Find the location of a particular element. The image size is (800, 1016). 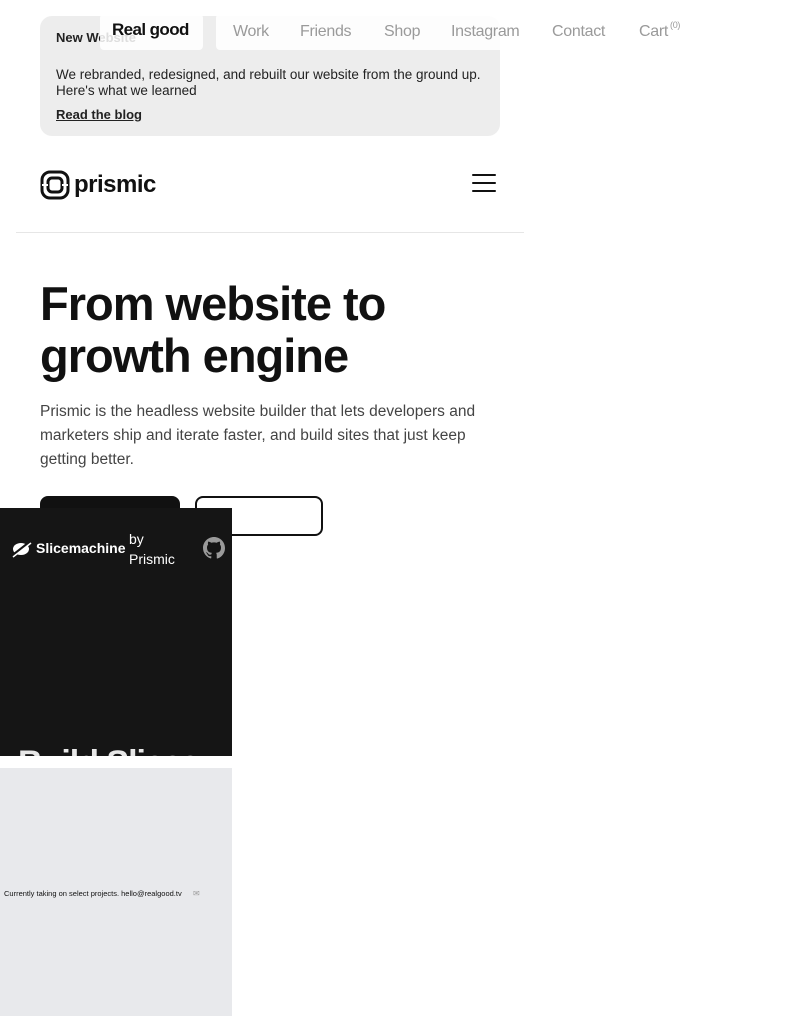

nav-item-shop: Shop is located at coordinates (402, 32).